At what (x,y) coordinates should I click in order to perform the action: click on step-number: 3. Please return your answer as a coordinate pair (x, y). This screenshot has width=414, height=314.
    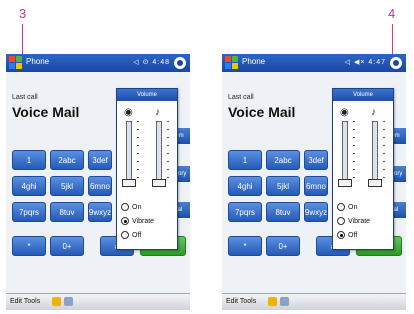
    Looking at the image, I should click on (23, 13).